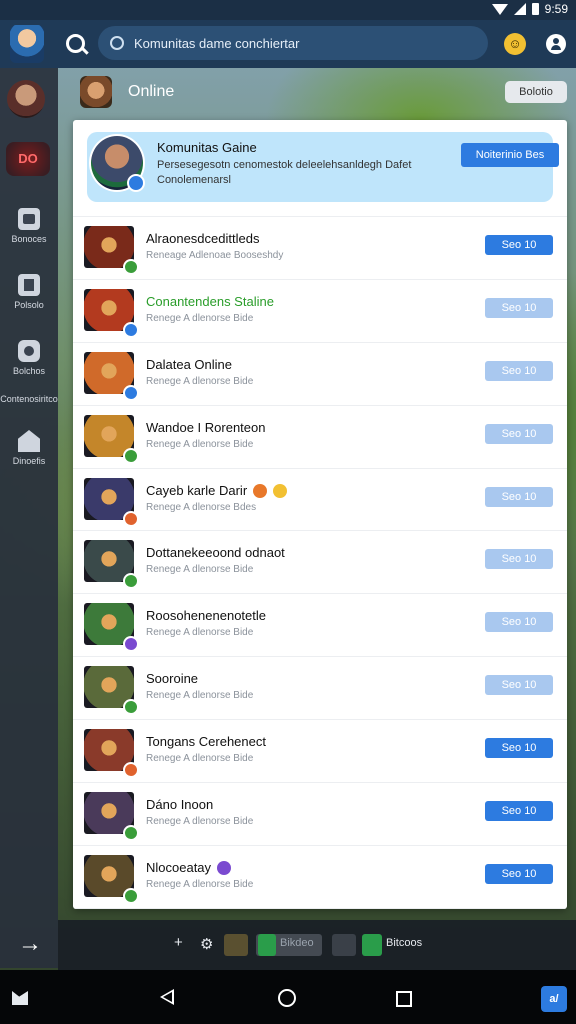 This screenshot has width=576, height=1024. What do you see at coordinates (29, 448) in the screenshot?
I see `rail-item-dinoefis: Dinoefis` at bounding box center [29, 448].